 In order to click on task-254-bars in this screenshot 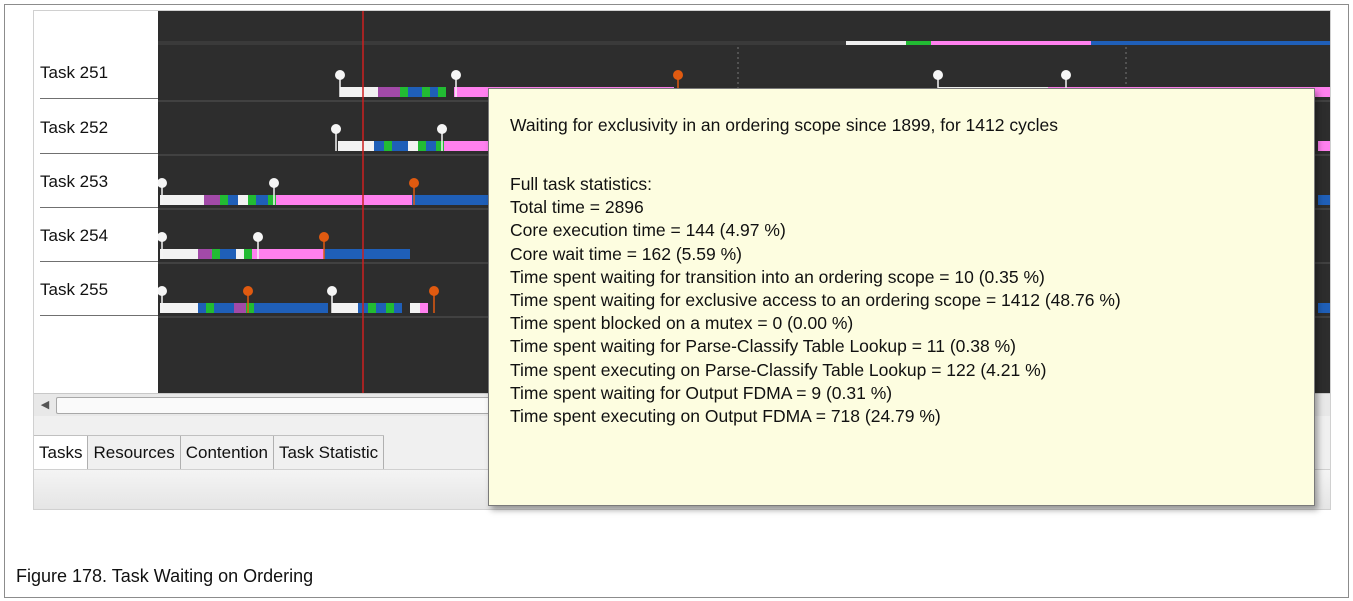, I will do `click(285, 254)`.